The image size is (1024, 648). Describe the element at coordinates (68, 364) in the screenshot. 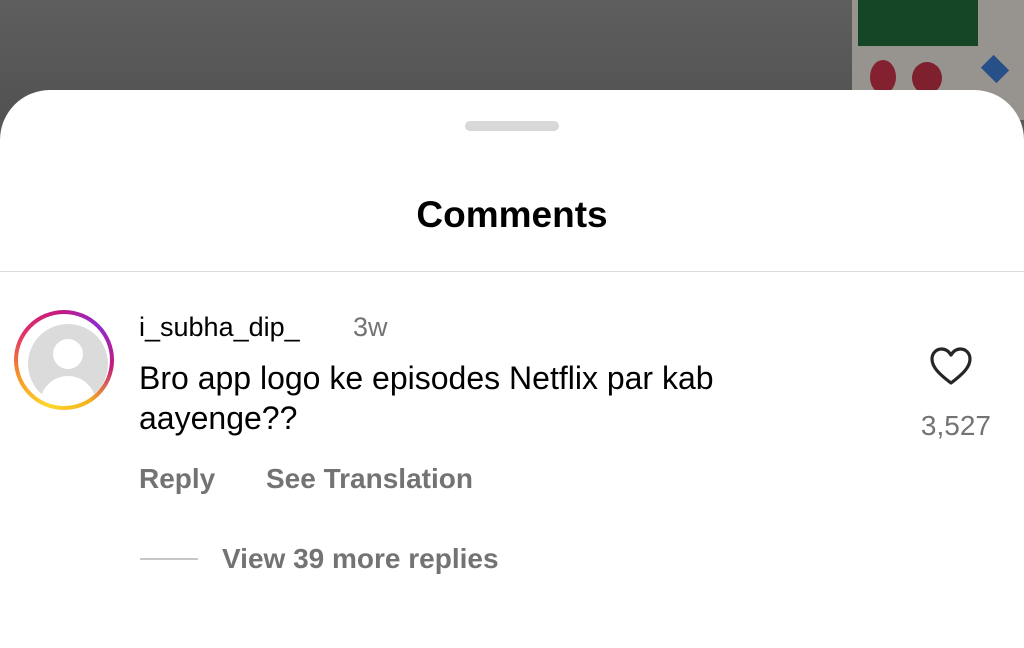

I see `default-avatar-icon` at that location.